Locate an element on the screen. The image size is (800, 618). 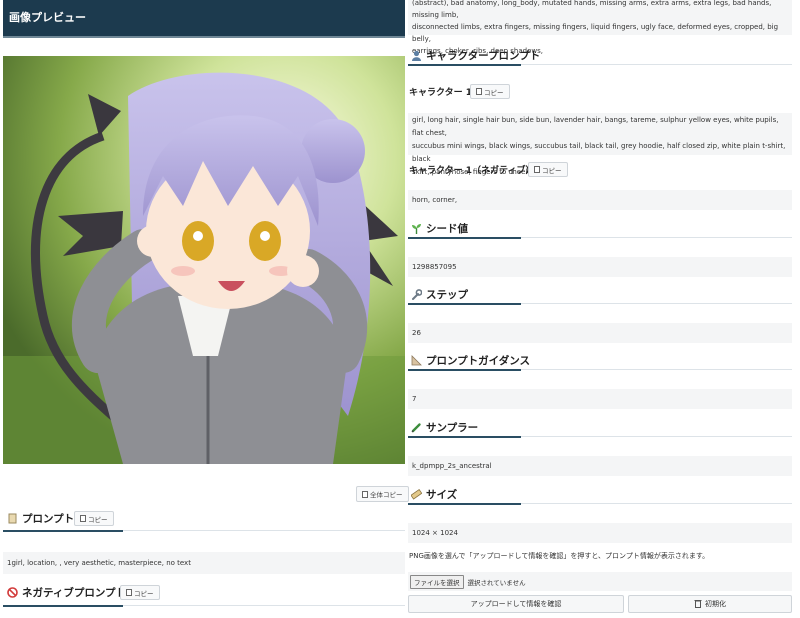
seed-section-rule-light is located at coordinates (656, 237).